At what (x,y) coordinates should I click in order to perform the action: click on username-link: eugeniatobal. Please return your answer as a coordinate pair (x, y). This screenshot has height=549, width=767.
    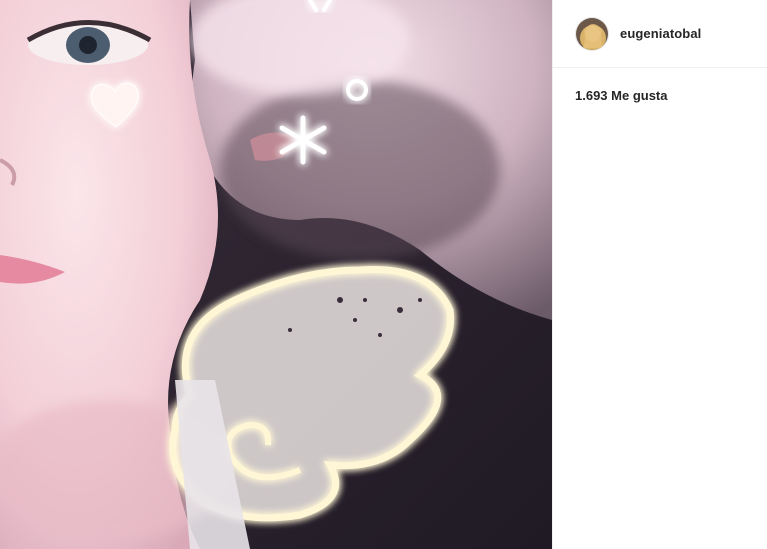
    Looking at the image, I should click on (660, 33).